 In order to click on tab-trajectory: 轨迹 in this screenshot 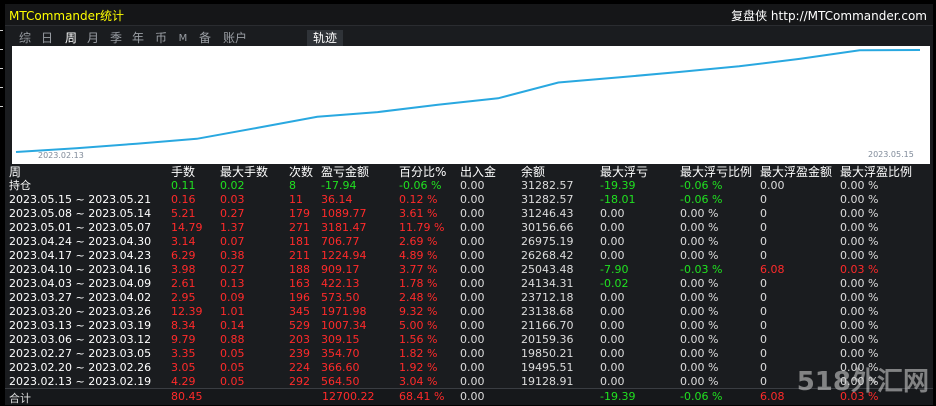, I will do `click(325, 38)`.